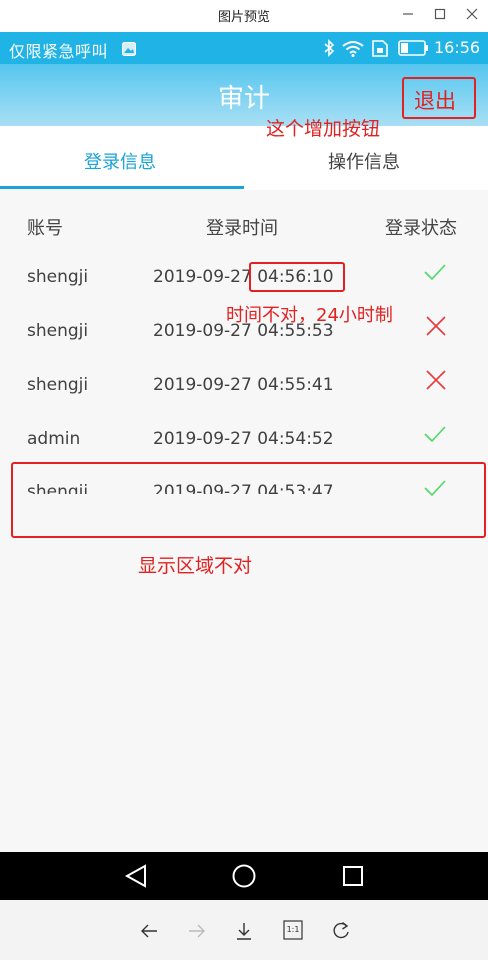  I want to click on minimize-icon, so click(408, 14).